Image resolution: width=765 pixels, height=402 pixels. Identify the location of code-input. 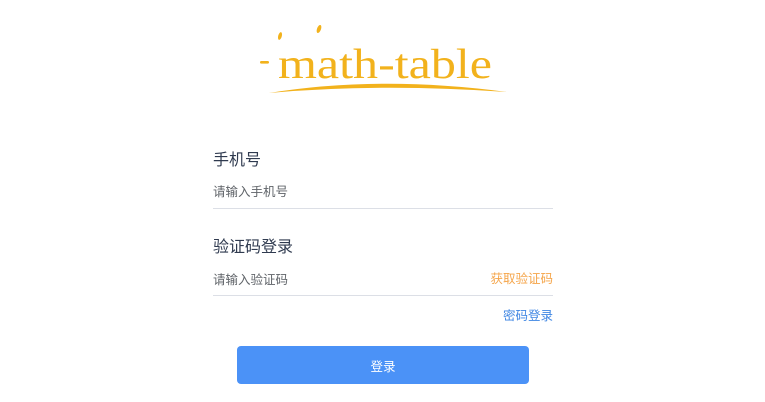
(333, 279).